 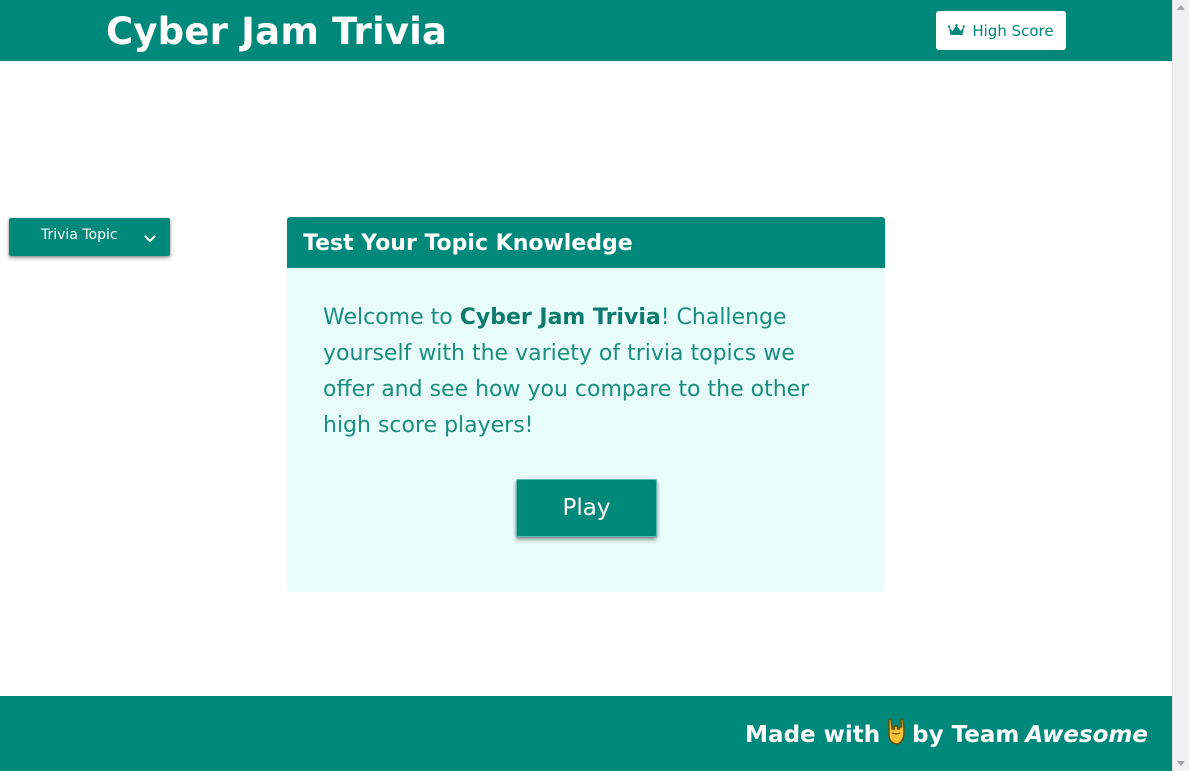 I want to click on trivia-topic-dropdown: Trivia Topic, so click(x=89, y=237).